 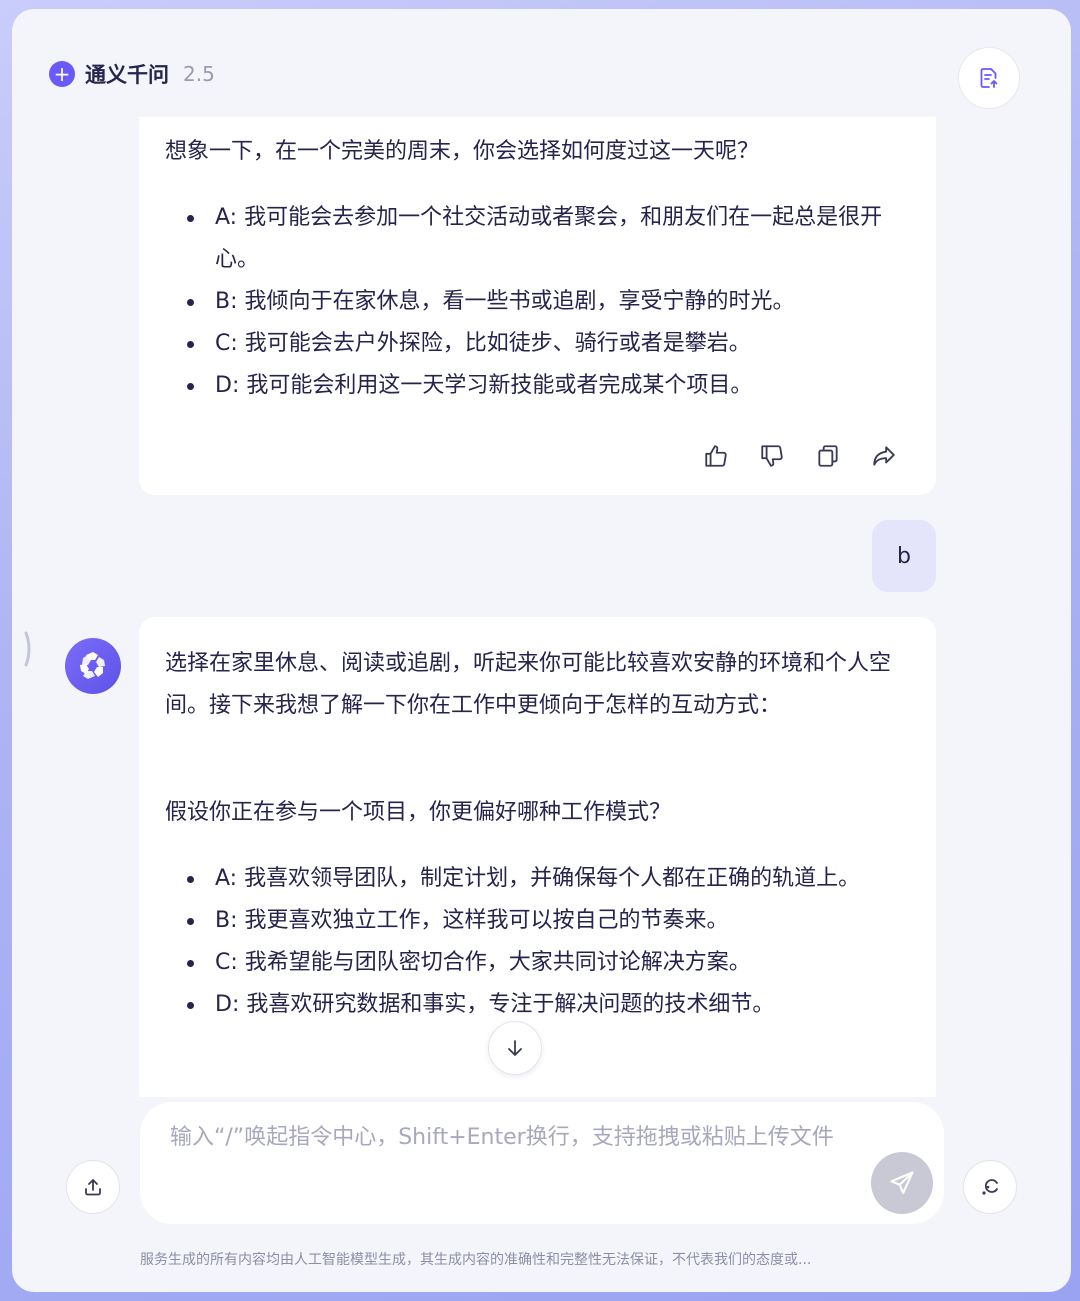 I want to click on chat-input: 输入“/”唤起指令中心，Shift+Enter换行，支持拖拽或粘贴上传文件, so click(x=542, y=1163).